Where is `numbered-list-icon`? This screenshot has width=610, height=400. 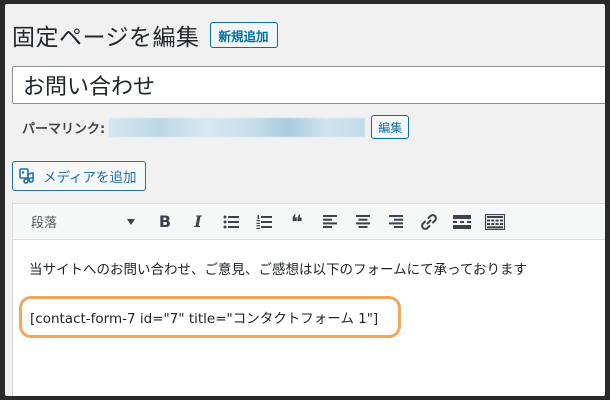
numbered-list-icon is located at coordinates (264, 221).